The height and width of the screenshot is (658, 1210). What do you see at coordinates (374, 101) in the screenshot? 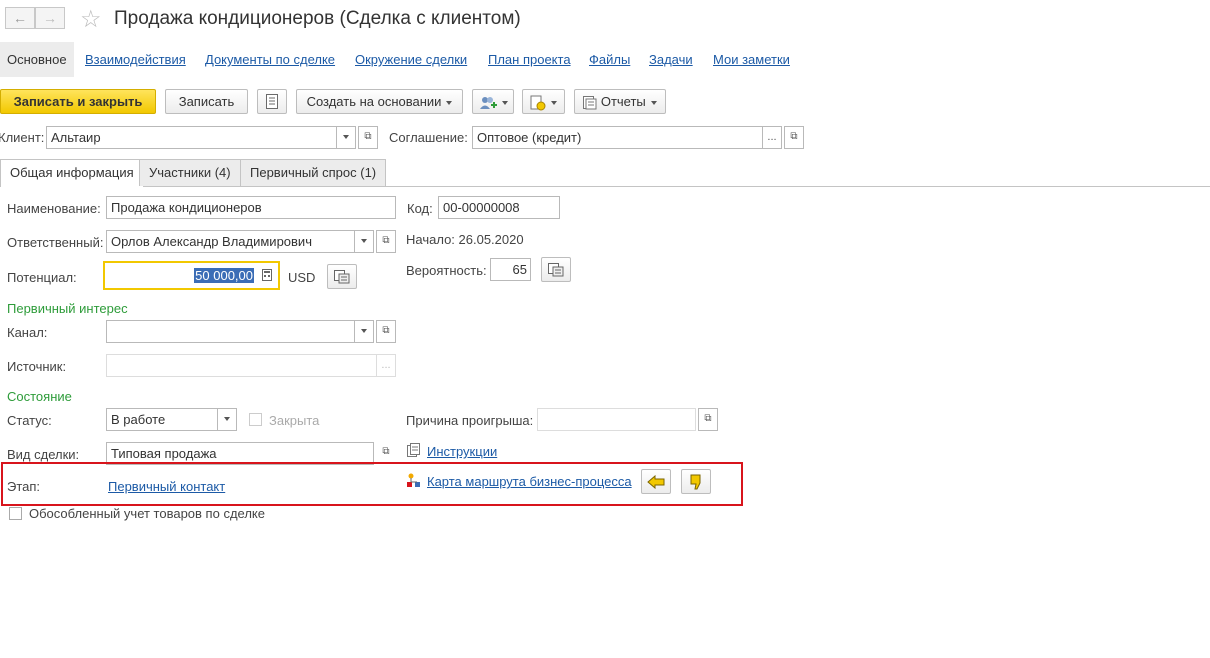
I see `create-based-on-label: Создать на основании` at bounding box center [374, 101].